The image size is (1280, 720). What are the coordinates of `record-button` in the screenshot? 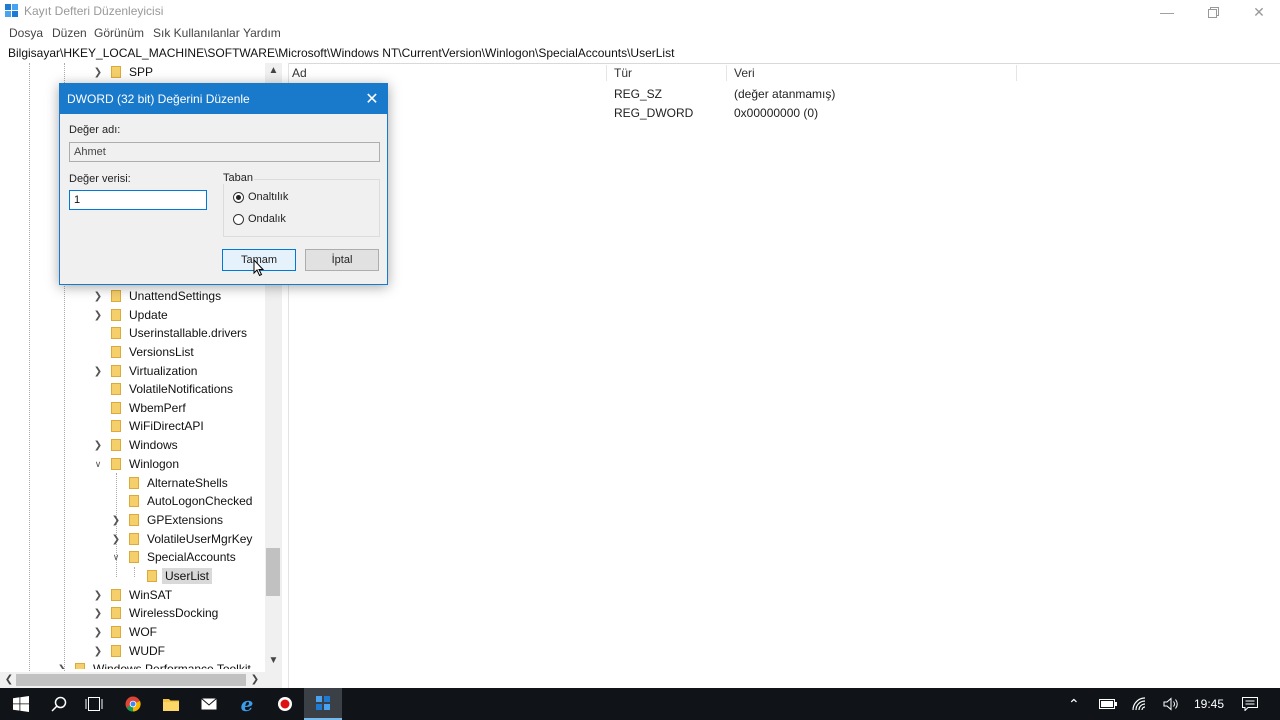 It's located at (285, 704).